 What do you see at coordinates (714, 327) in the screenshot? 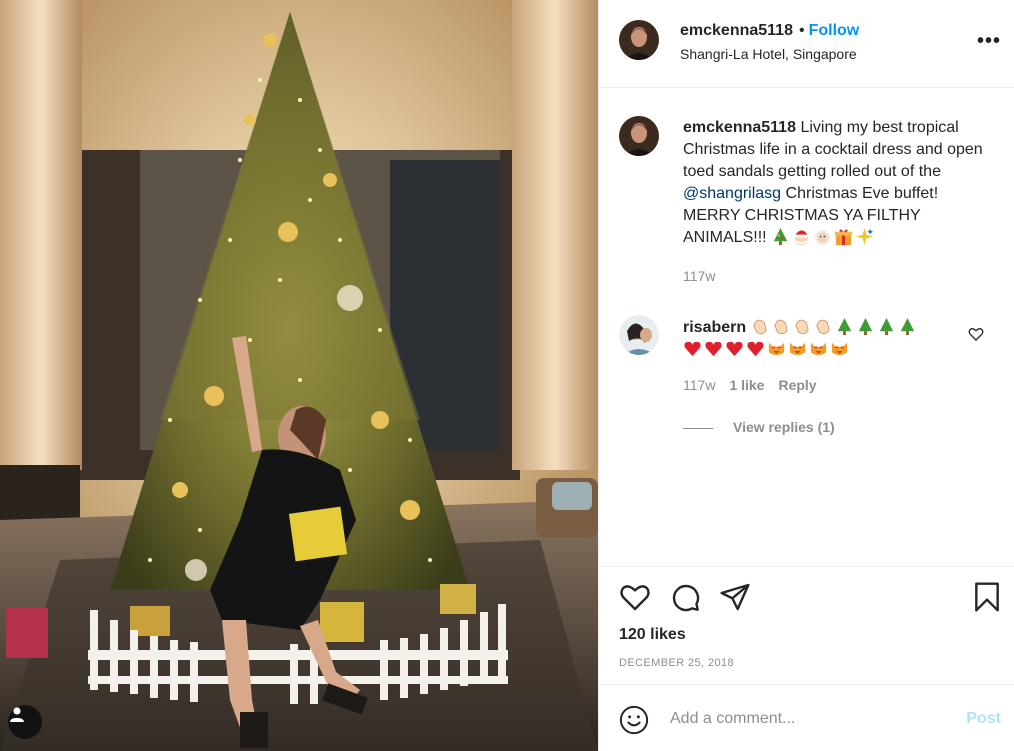
I see `commenter-username: risabern` at bounding box center [714, 327].